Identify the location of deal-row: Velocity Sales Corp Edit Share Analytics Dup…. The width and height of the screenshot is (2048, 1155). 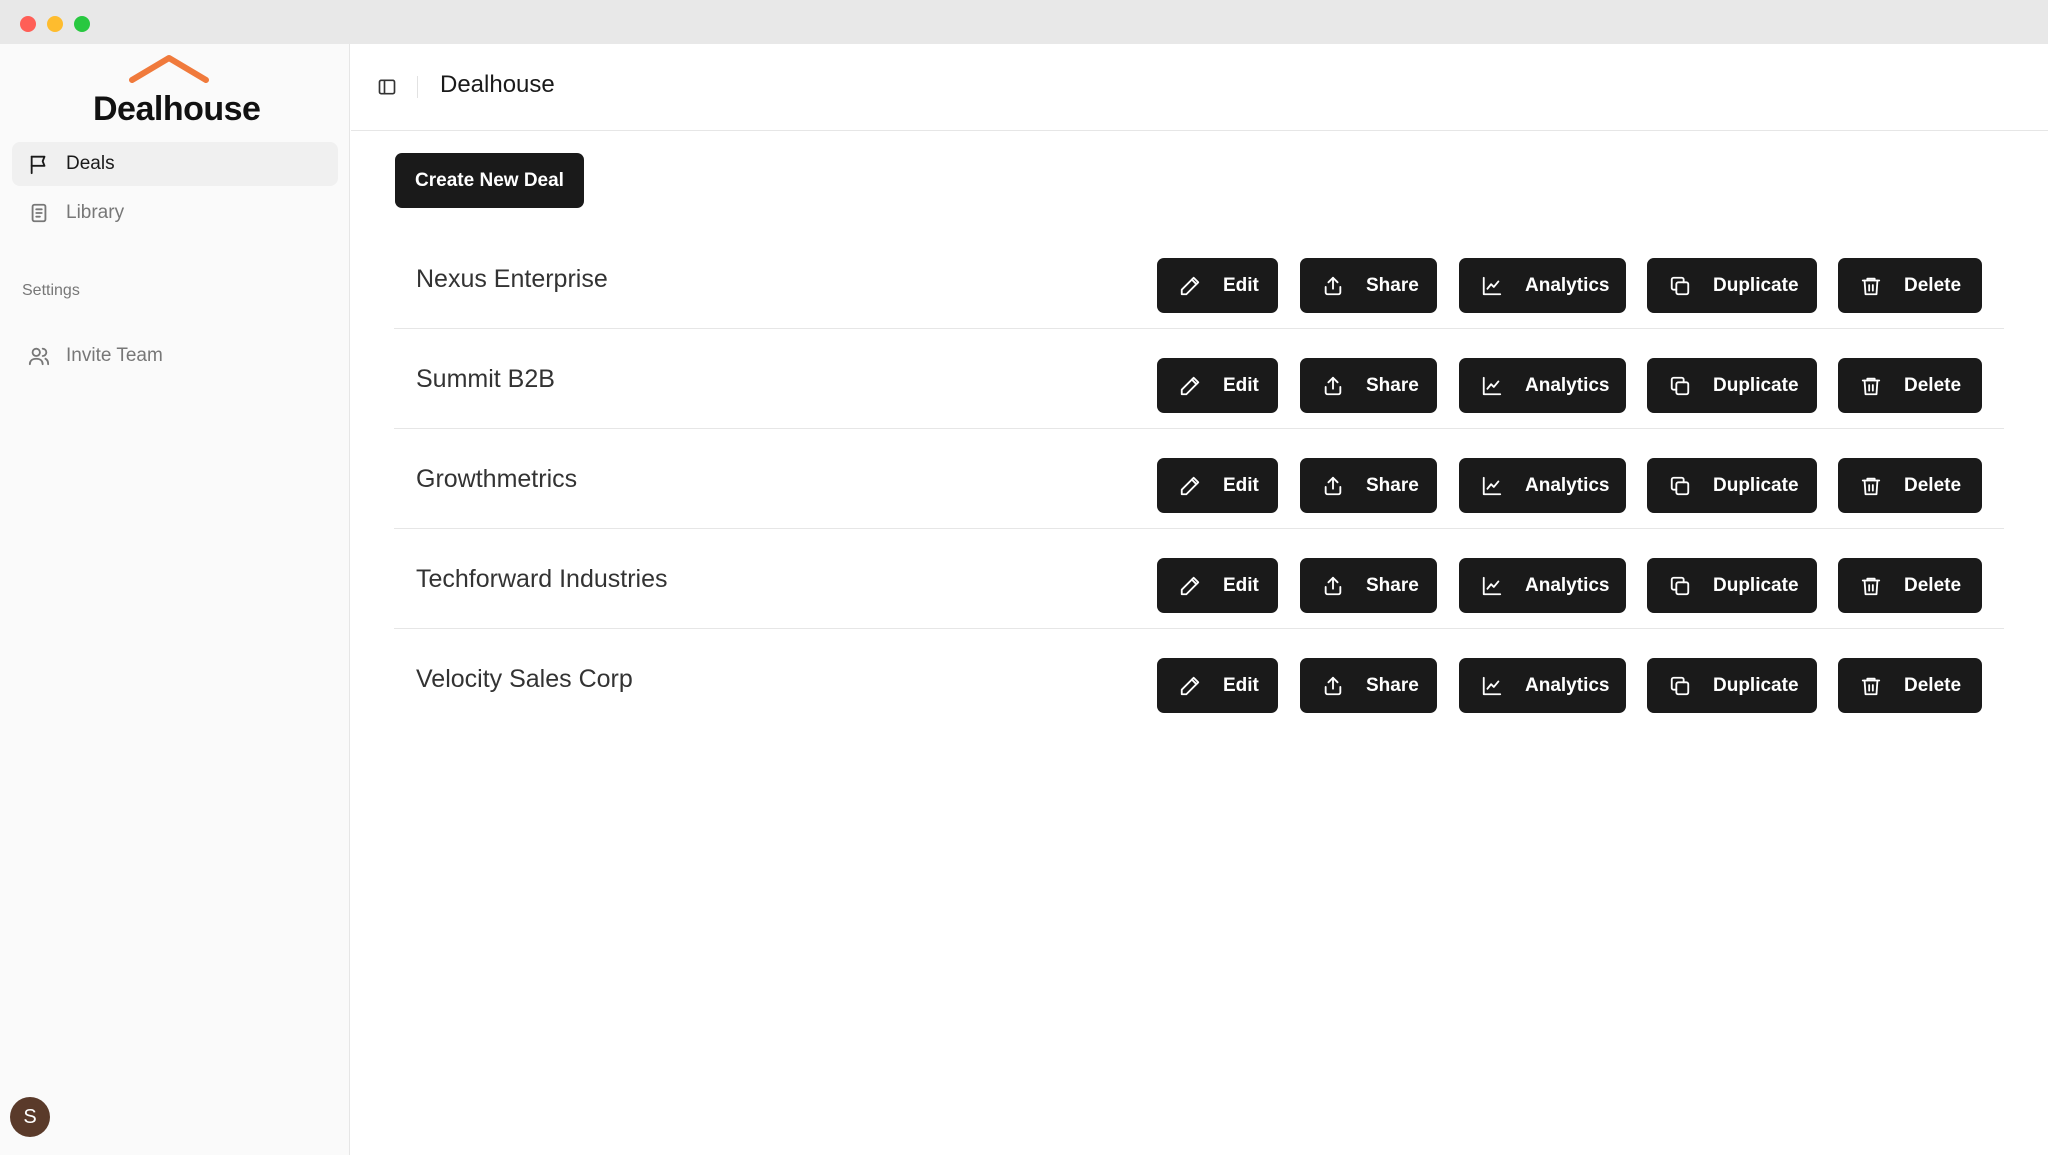
(1199, 679).